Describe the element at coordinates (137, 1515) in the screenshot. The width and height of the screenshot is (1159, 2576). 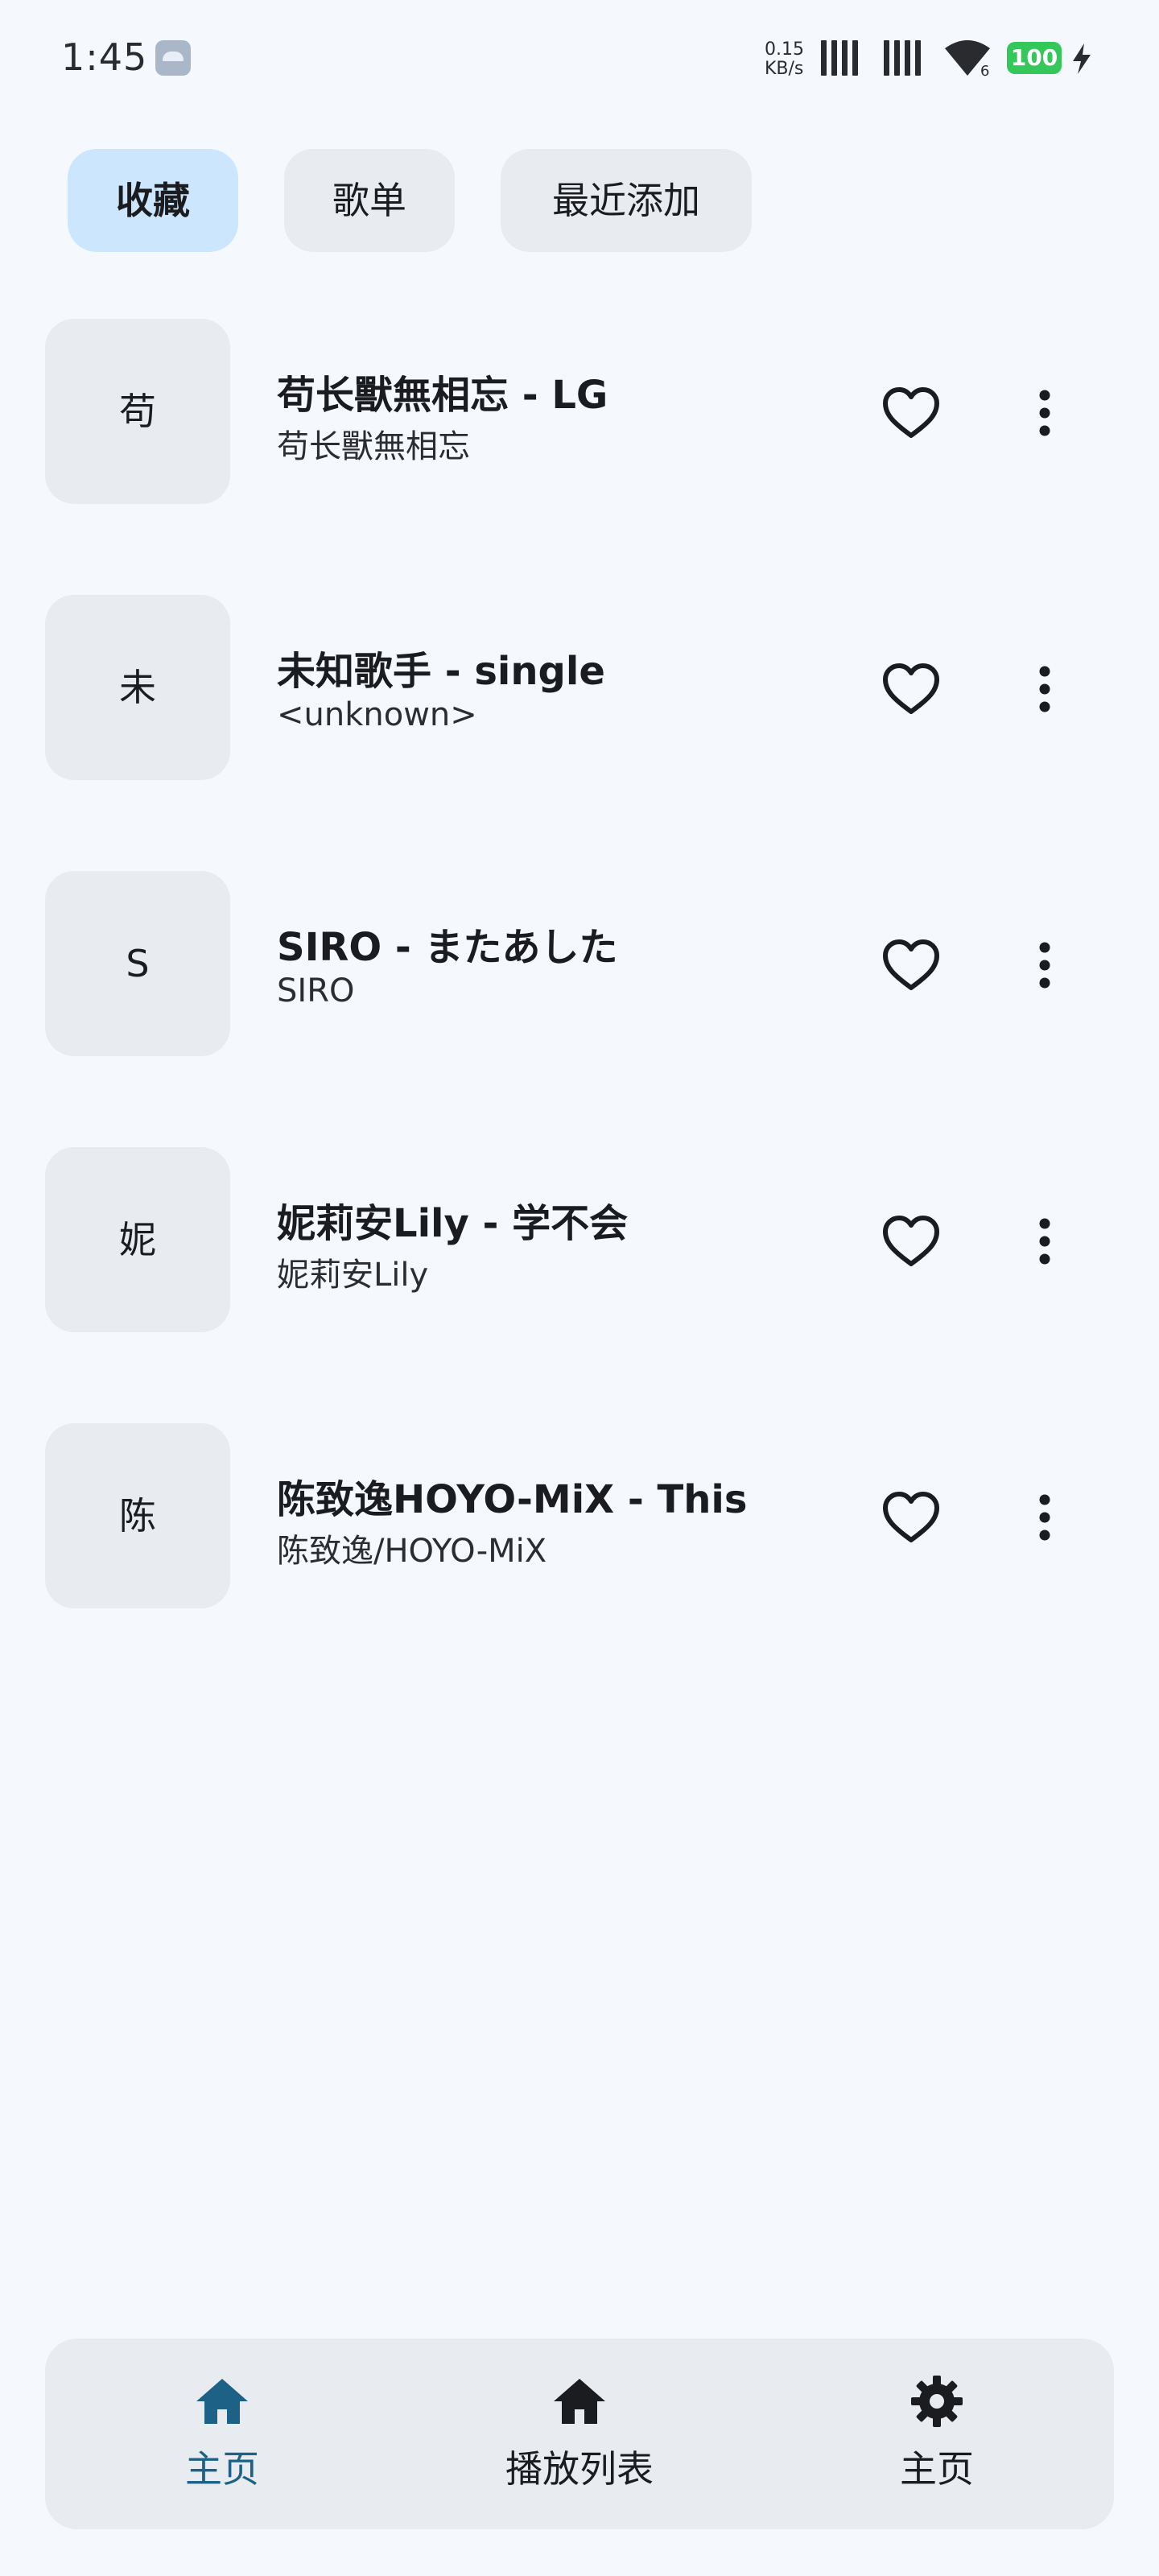
I see `song-art-placeholder: 陈` at that location.